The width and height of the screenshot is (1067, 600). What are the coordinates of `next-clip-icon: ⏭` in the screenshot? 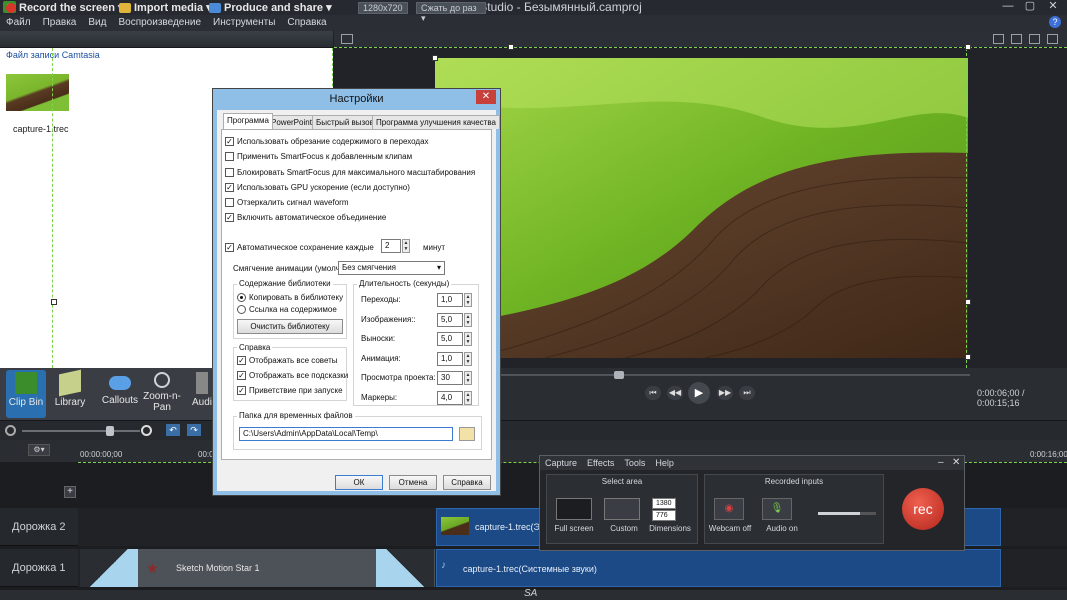 It's located at (747, 393).